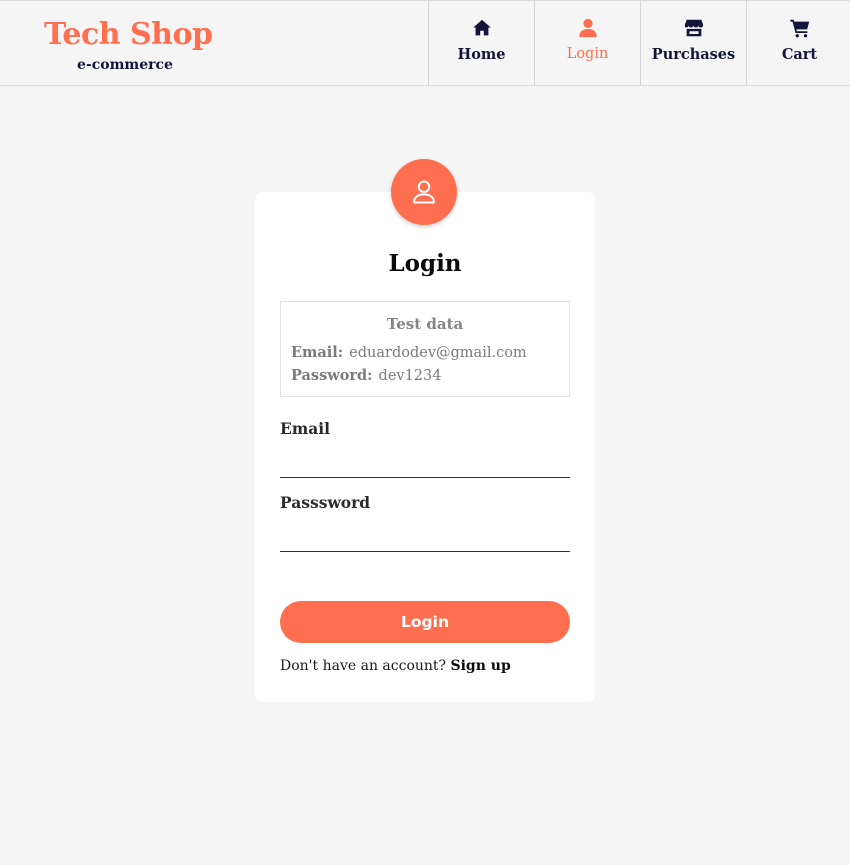 Image resolution: width=850 pixels, height=865 pixels. What do you see at coordinates (305, 428) in the screenshot?
I see `email-label: Email` at bounding box center [305, 428].